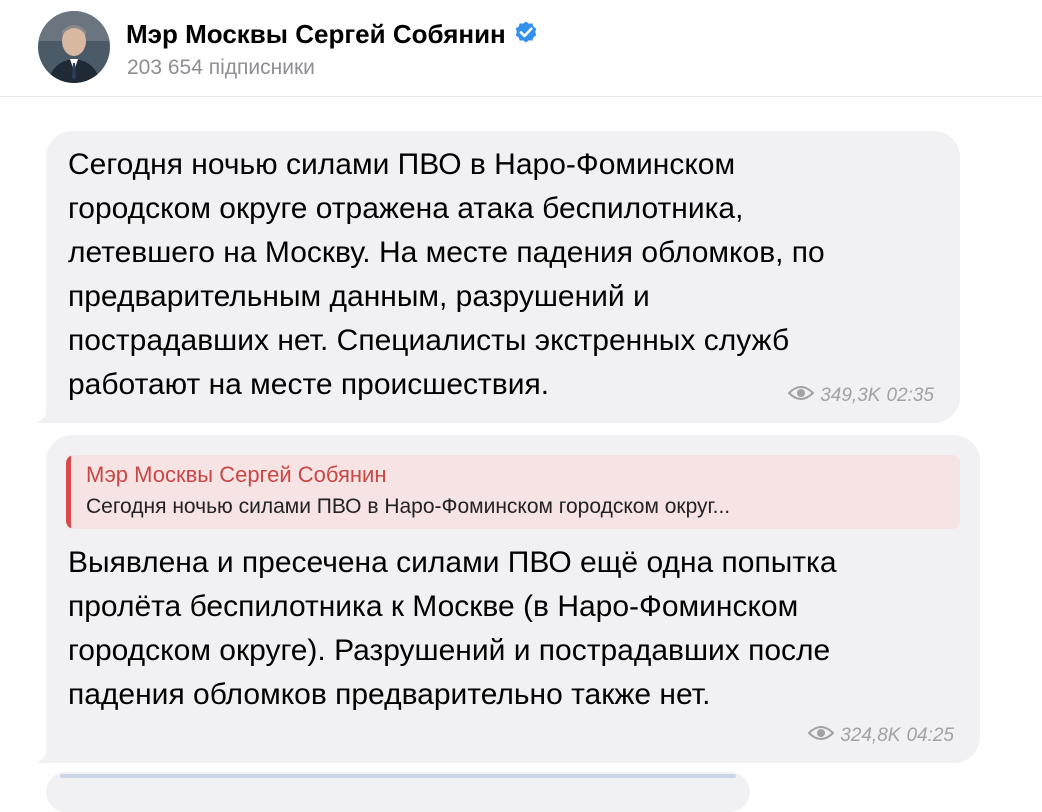 The width and height of the screenshot is (1042, 812). Describe the element at coordinates (316, 34) in the screenshot. I see `channel-name-text: Мэр Москвы Сергей Собянин` at that location.